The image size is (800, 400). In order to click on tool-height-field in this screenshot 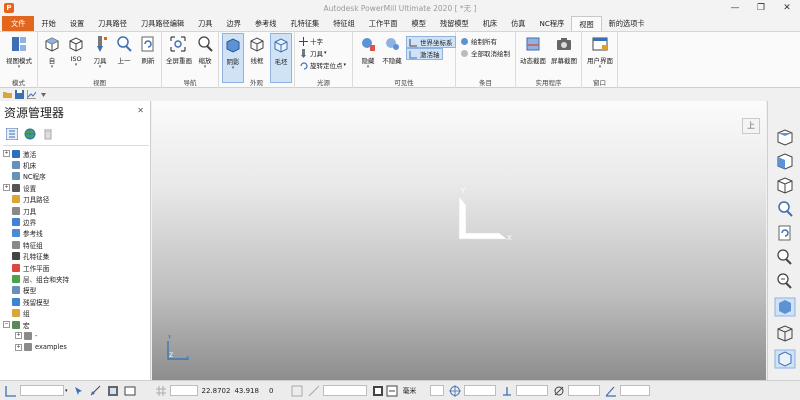, I will do `click(532, 390)`.